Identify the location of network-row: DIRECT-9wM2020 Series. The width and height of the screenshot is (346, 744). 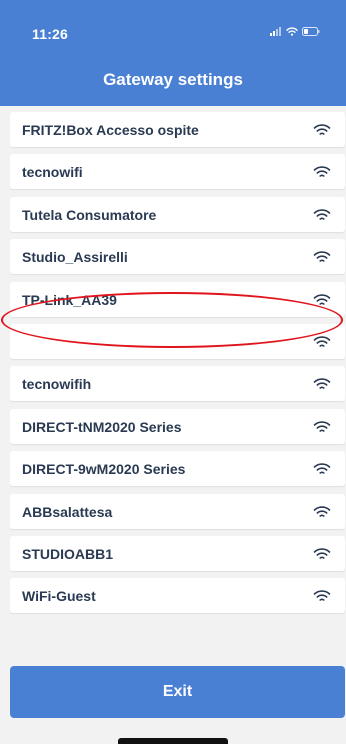
(177, 468).